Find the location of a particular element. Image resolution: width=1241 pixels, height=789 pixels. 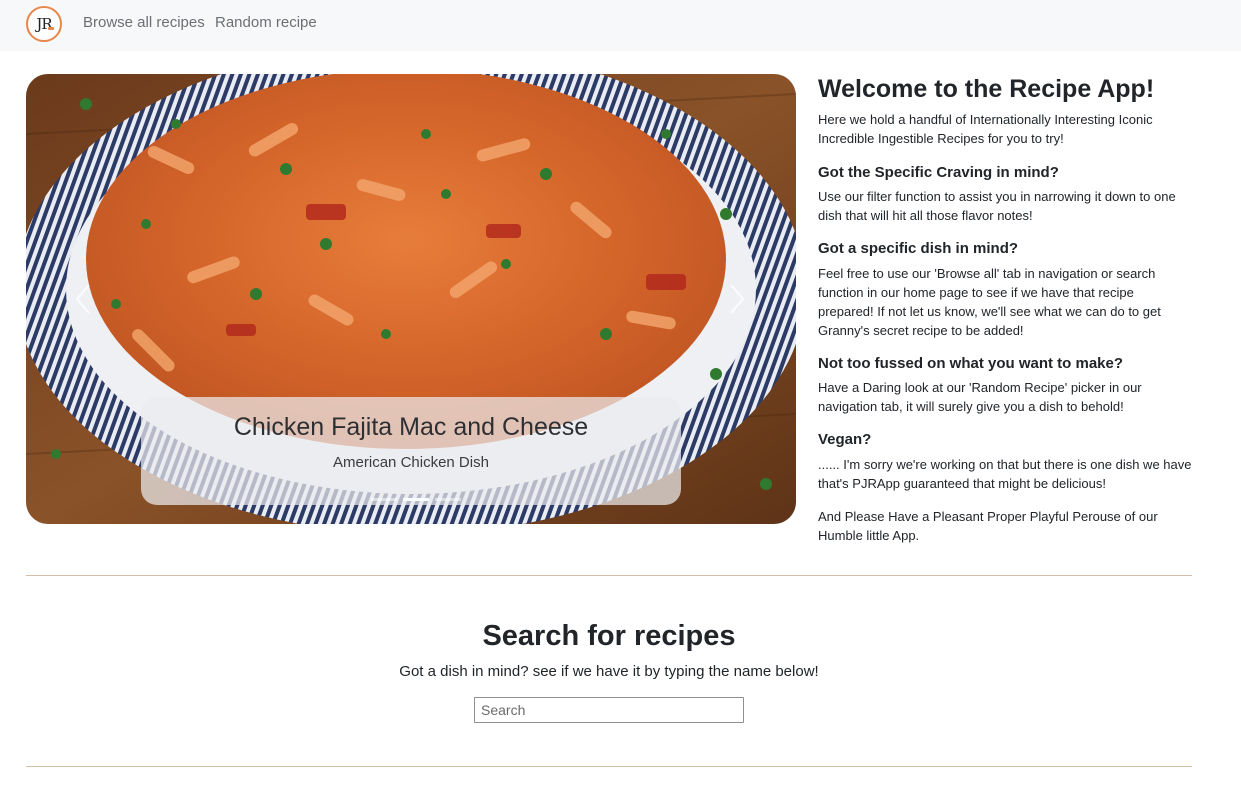

chevron-right-icon is located at coordinates (737, 299).